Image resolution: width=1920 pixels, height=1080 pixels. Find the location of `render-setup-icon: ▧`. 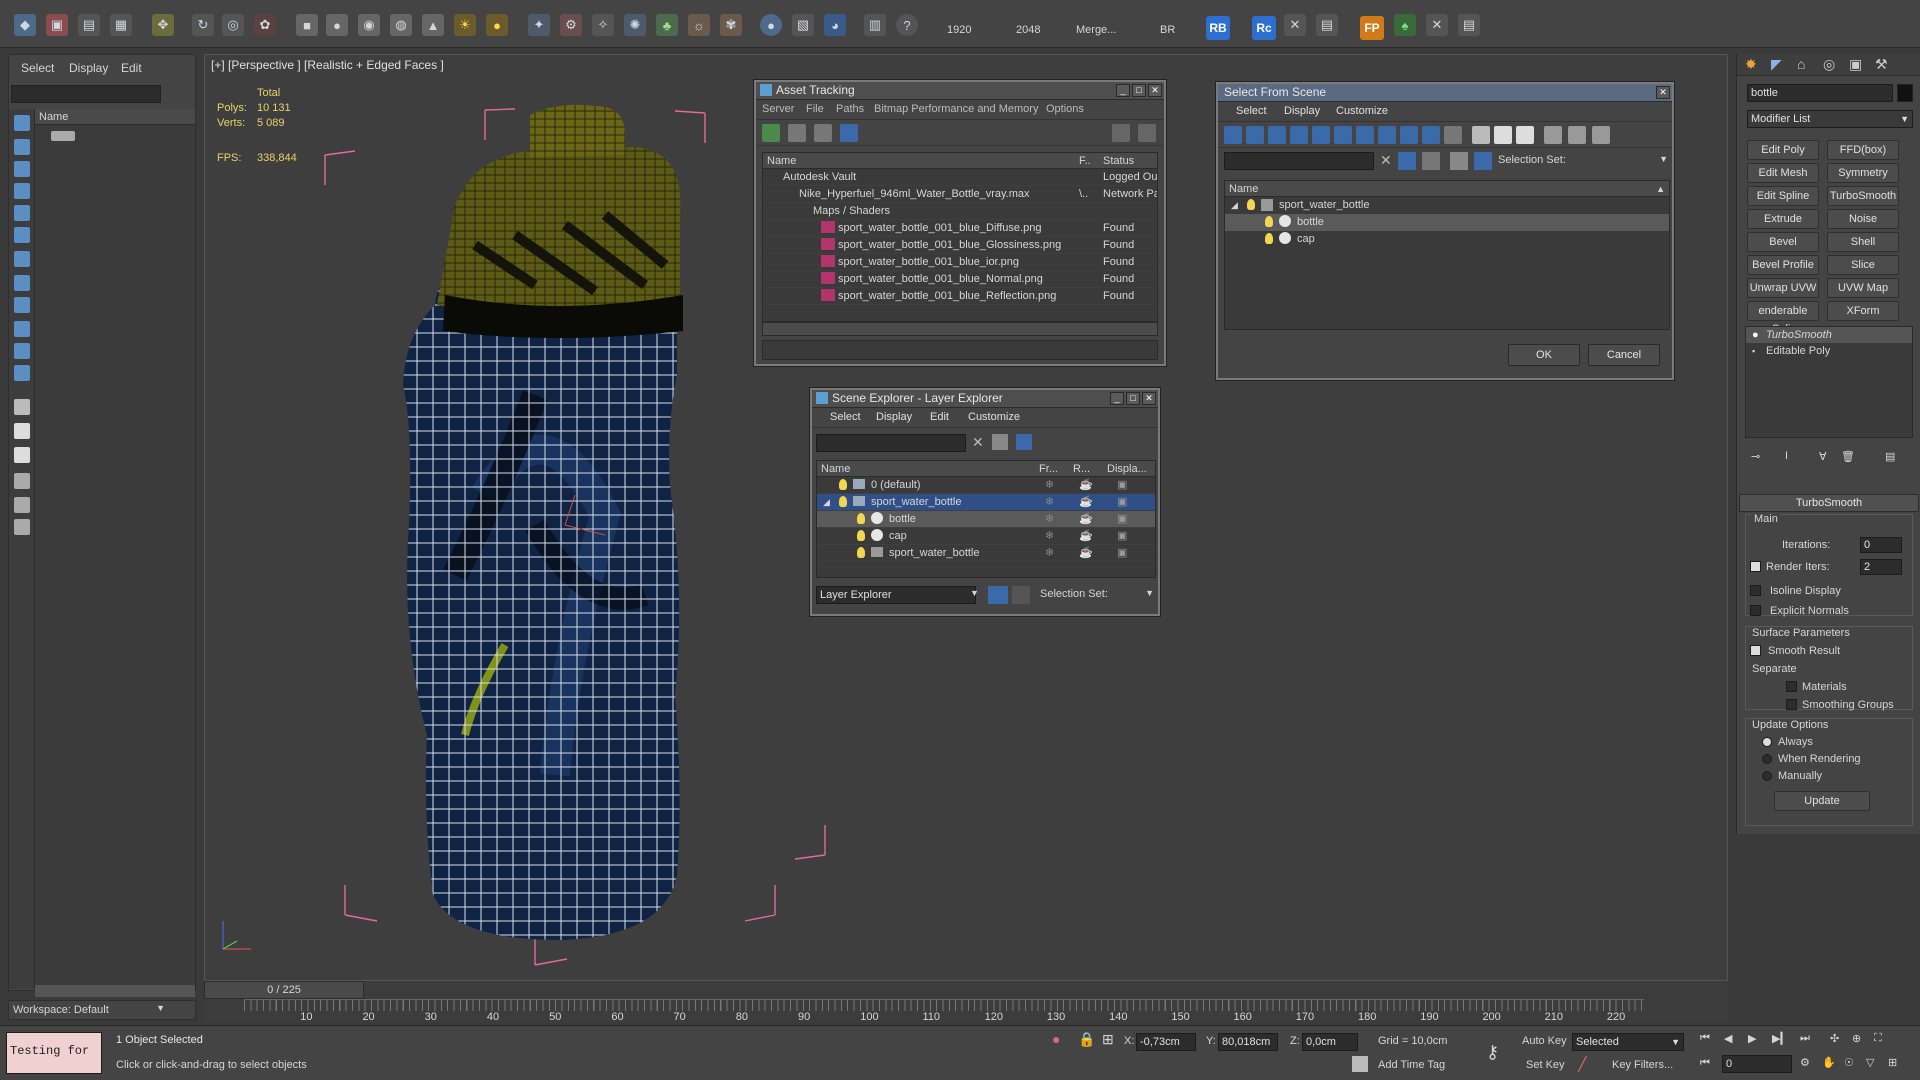

render-setup-icon: ▧ is located at coordinates (803, 25).